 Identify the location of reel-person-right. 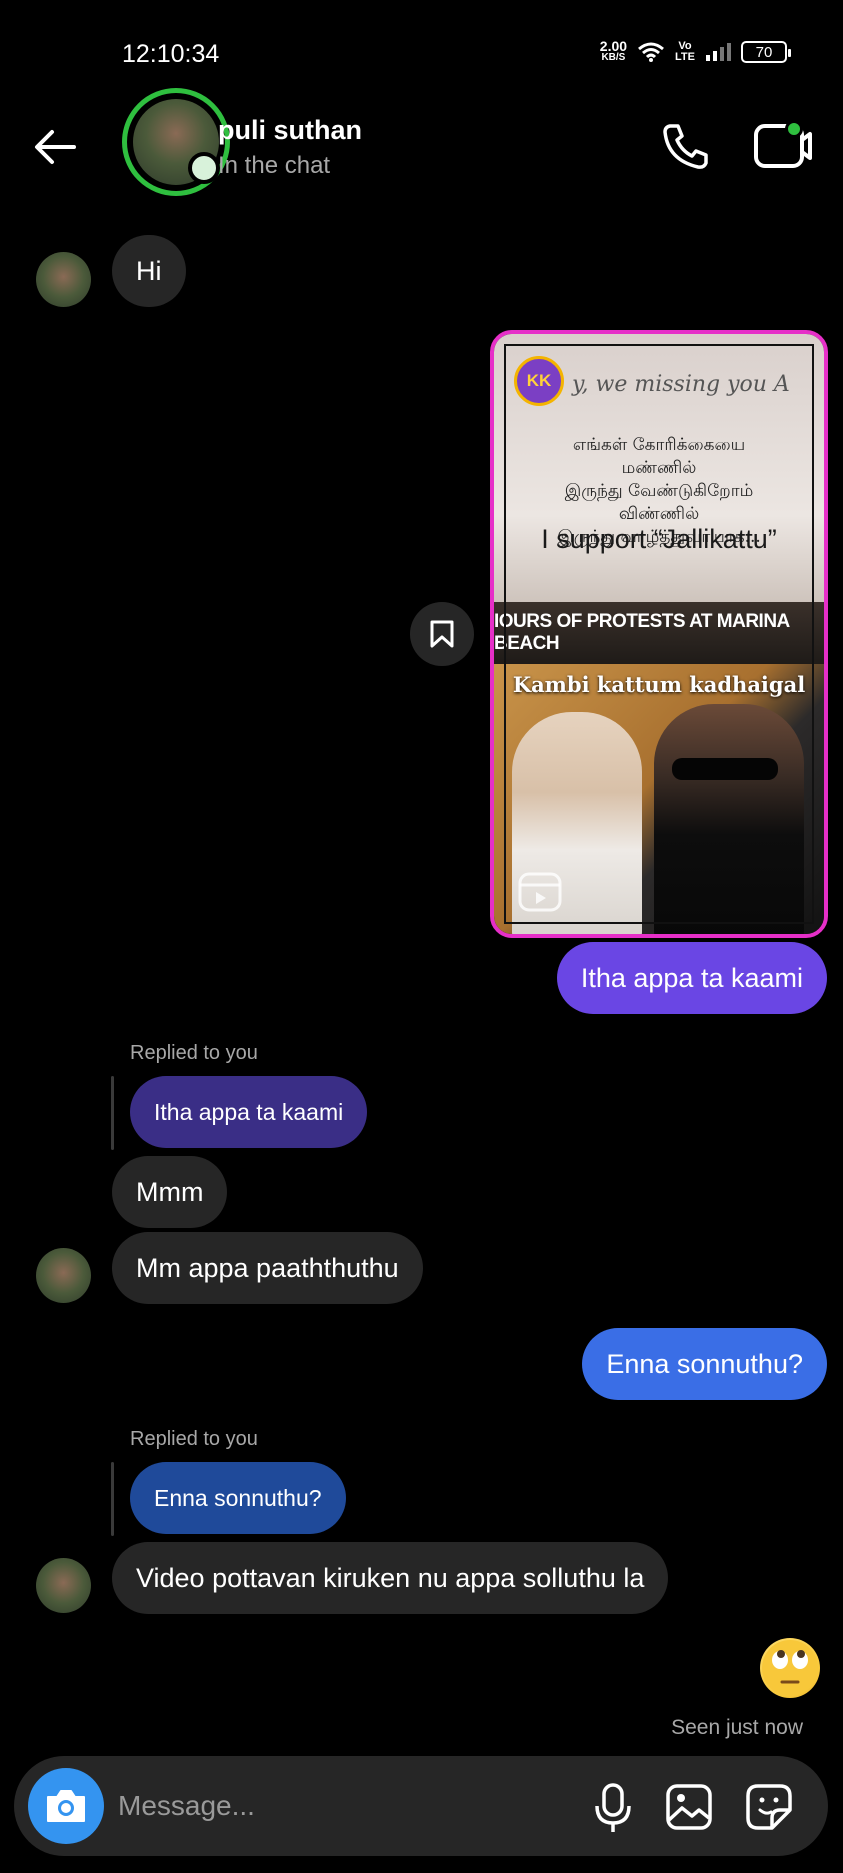
(729, 819).